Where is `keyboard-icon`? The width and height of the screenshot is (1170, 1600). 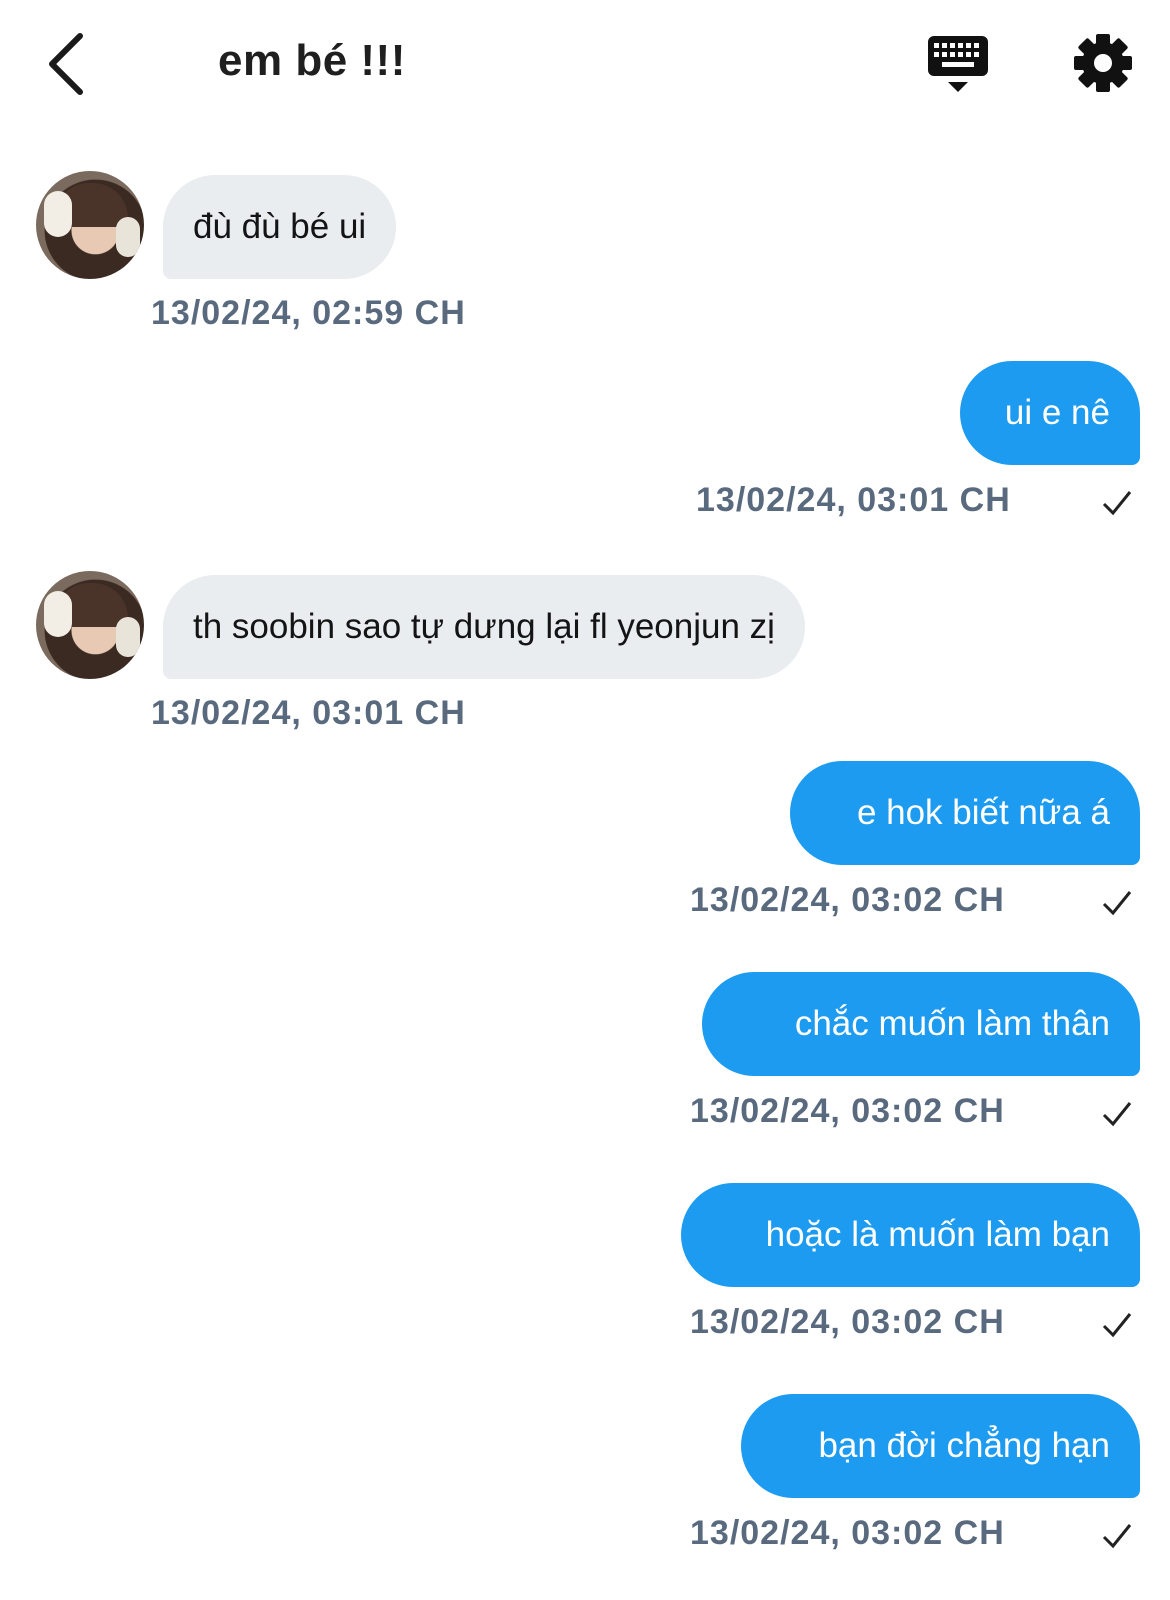 keyboard-icon is located at coordinates (958, 64).